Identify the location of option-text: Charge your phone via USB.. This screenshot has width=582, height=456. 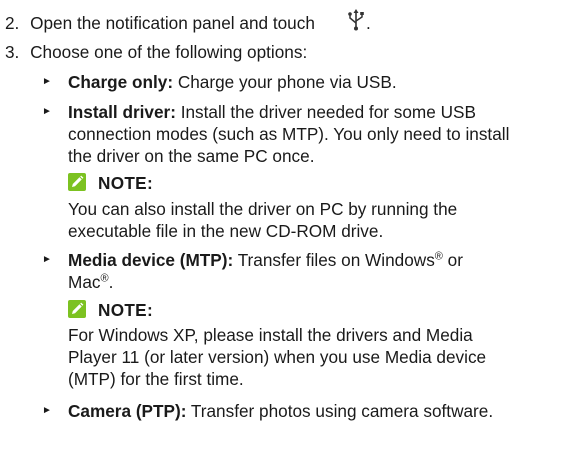
(285, 82).